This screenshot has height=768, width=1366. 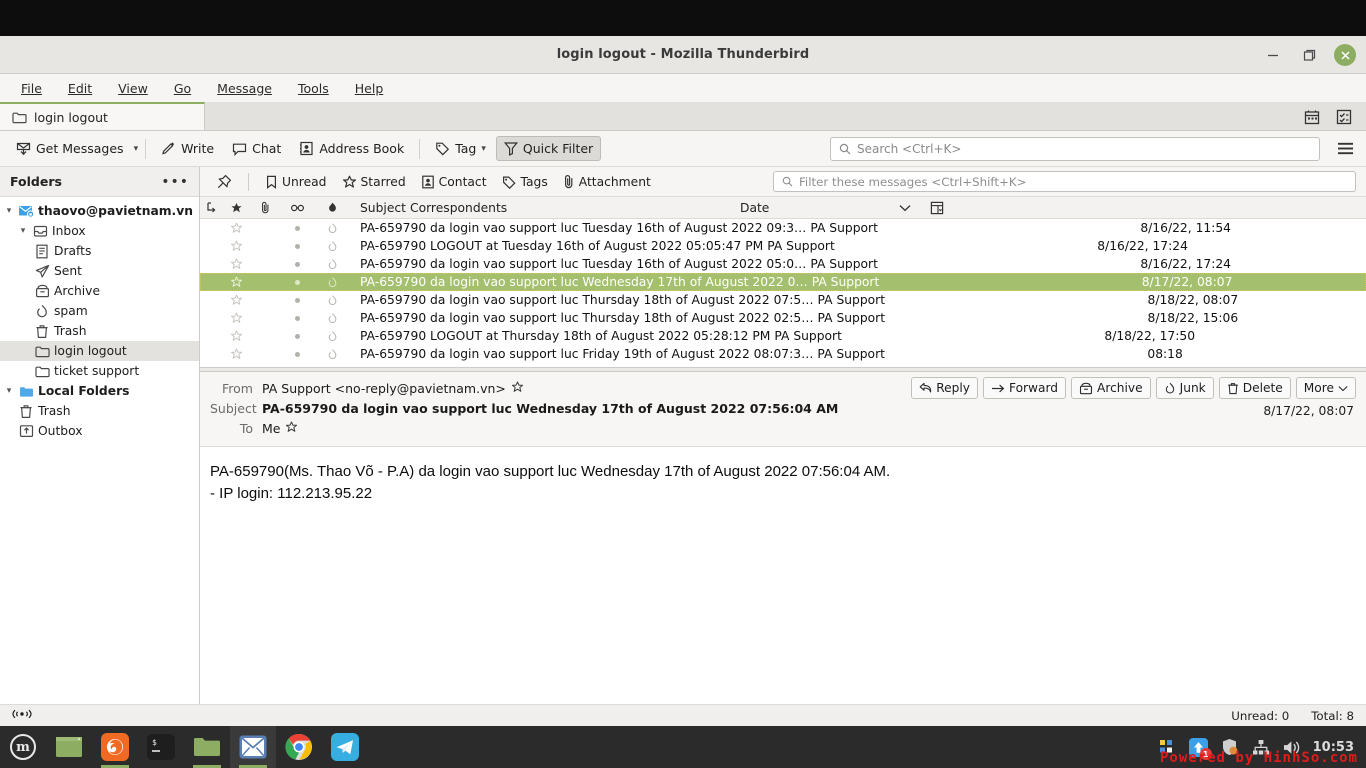 What do you see at coordinates (23, 747) in the screenshot?
I see `mint-menu-button: m` at bounding box center [23, 747].